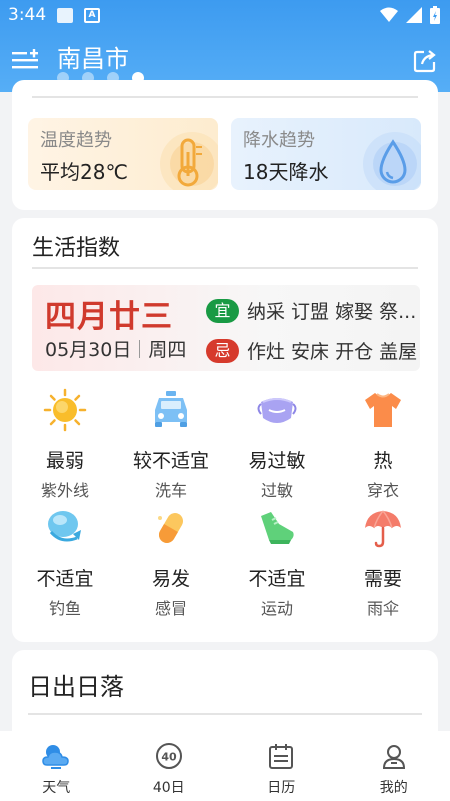 This screenshot has width=450, height=801. What do you see at coordinates (64, 608) in the screenshot?
I see `index-name: 钓鱼` at bounding box center [64, 608].